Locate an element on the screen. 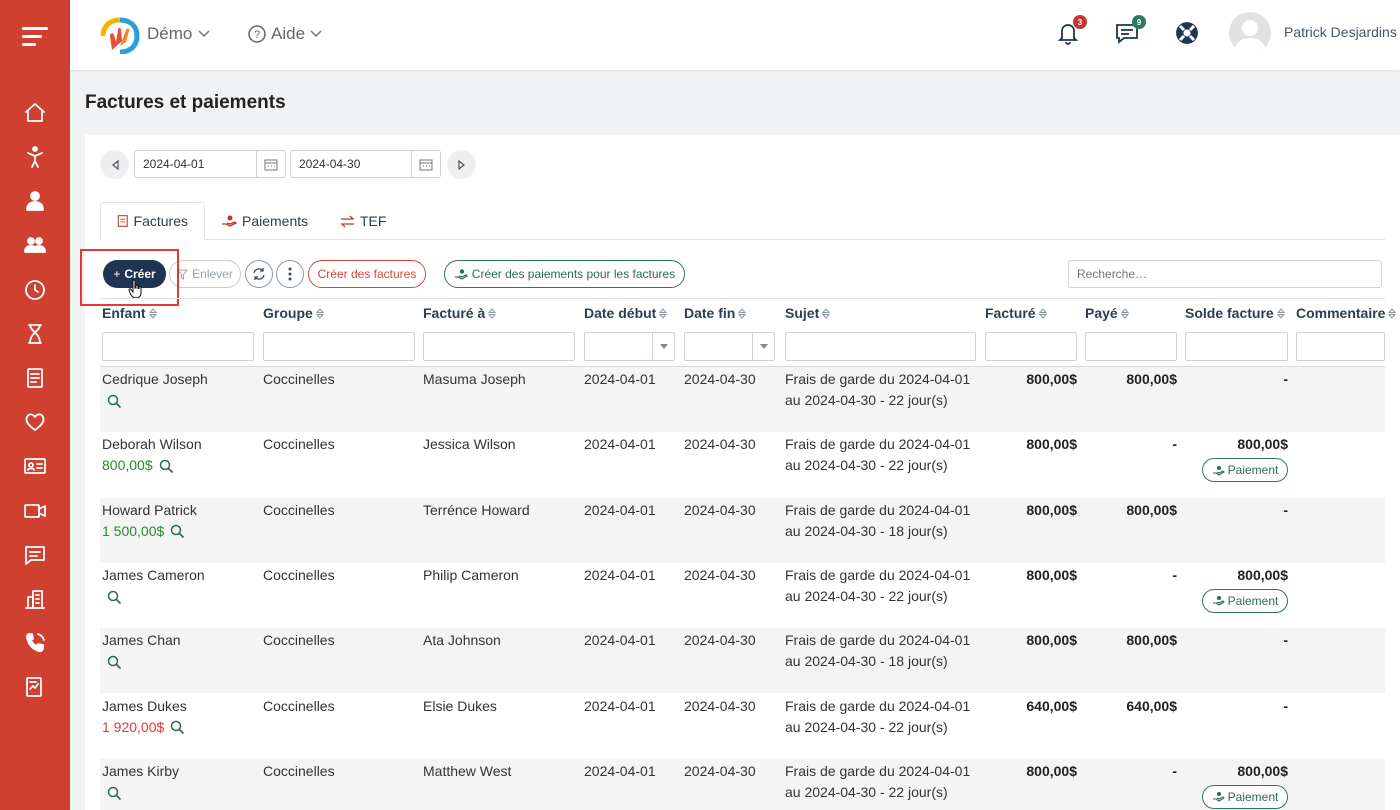 The image size is (1400, 810). child-name: Deborah Wilson is located at coordinates (152, 444).